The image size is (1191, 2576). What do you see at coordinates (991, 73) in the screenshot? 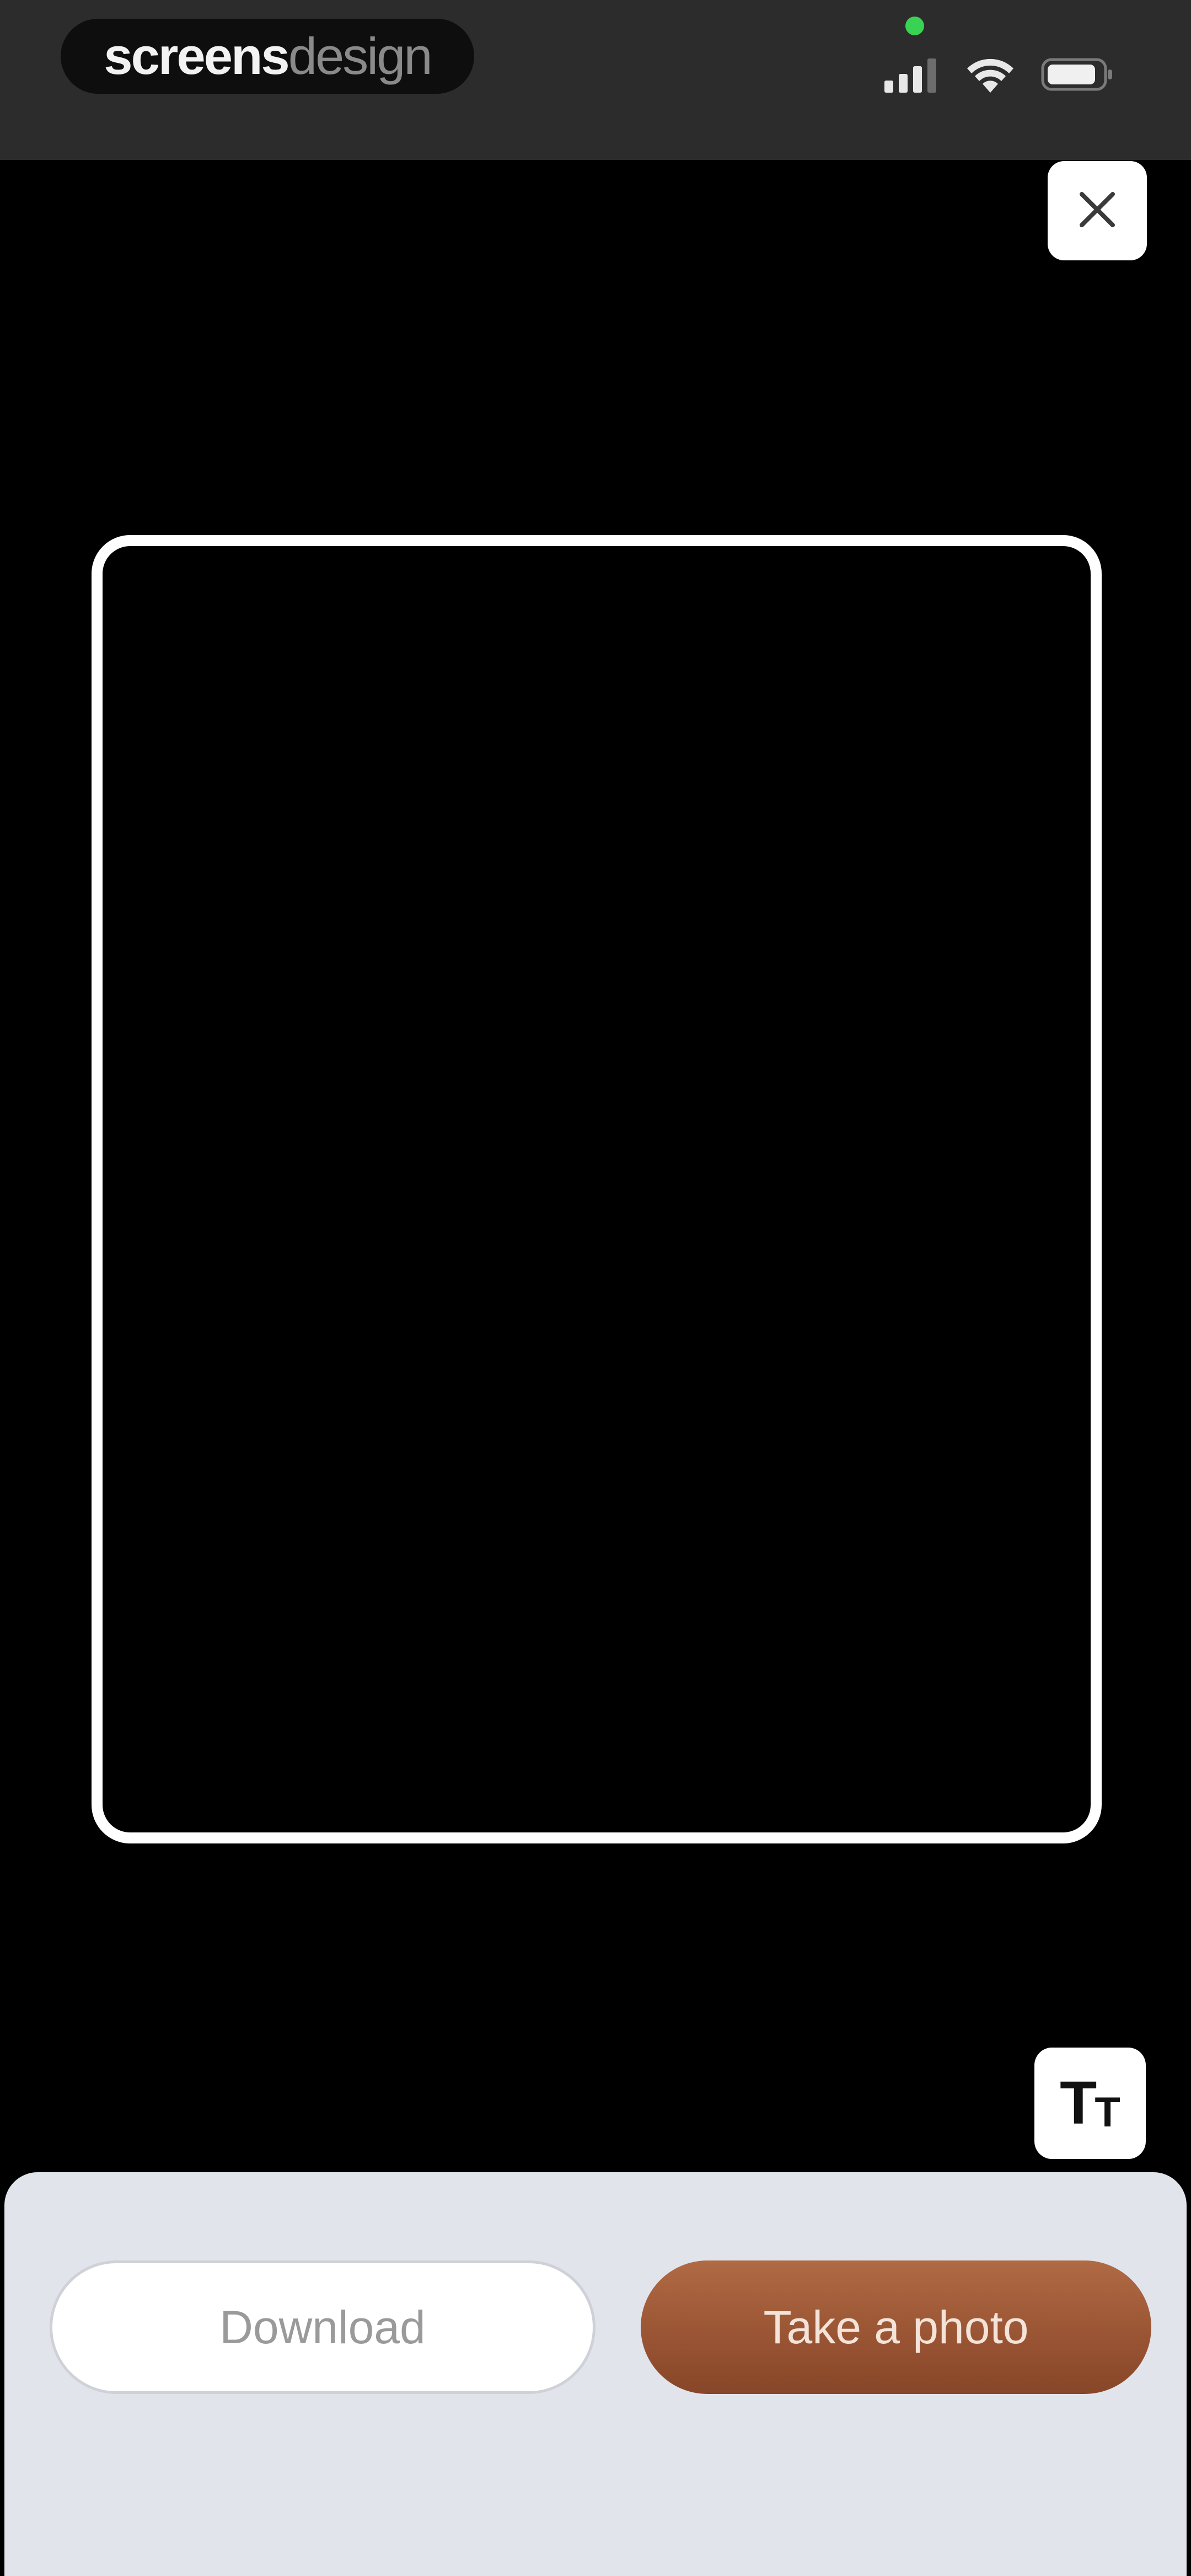
I see `wifi-icon` at bounding box center [991, 73].